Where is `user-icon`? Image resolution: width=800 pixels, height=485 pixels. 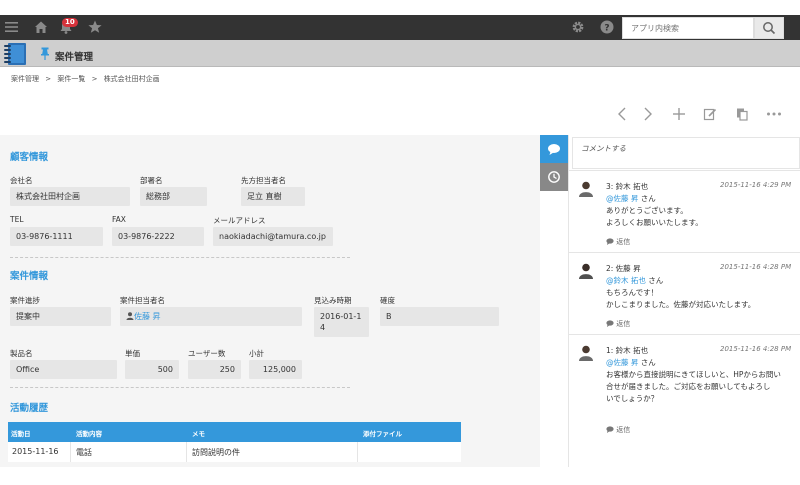 user-icon is located at coordinates (130, 316).